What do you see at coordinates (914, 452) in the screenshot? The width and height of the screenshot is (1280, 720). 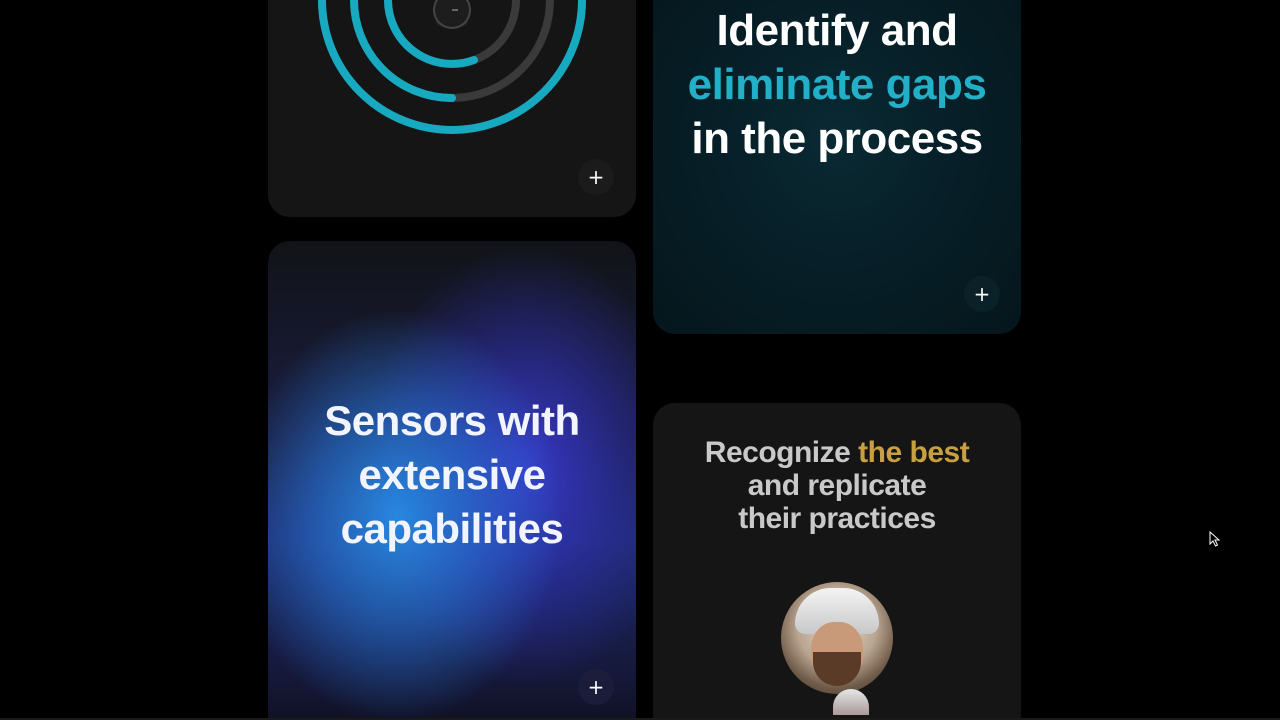 I see `recognize-accent: the best` at bounding box center [914, 452].